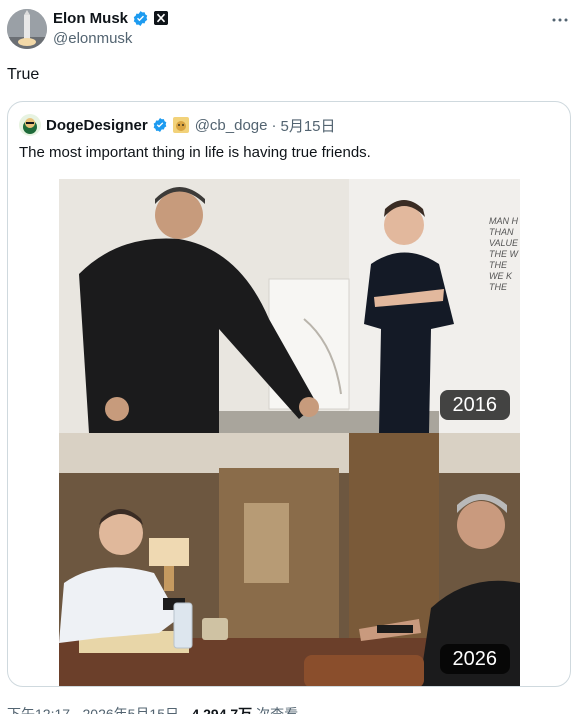 This screenshot has height=714, width=586. Describe the element at coordinates (504, 221) in the screenshot. I see `wall-text-line: MAN H` at that location.